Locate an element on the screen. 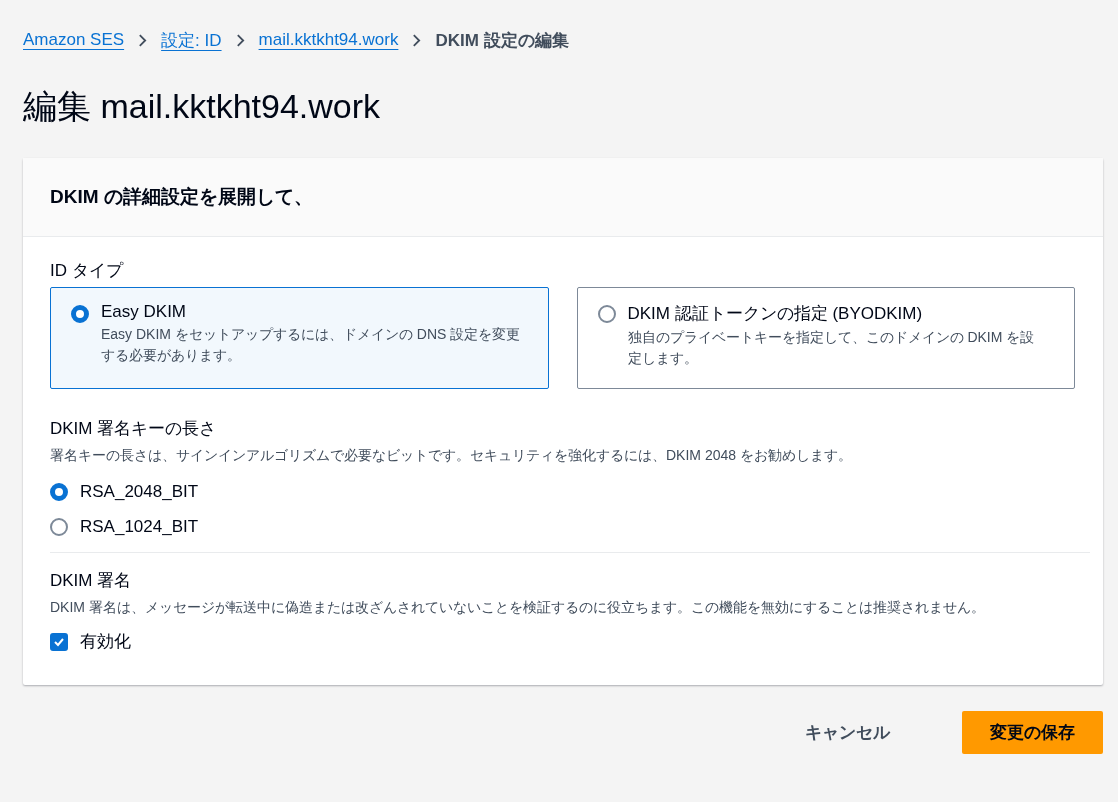  checkbox-label: 有効化 is located at coordinates (105, 642).